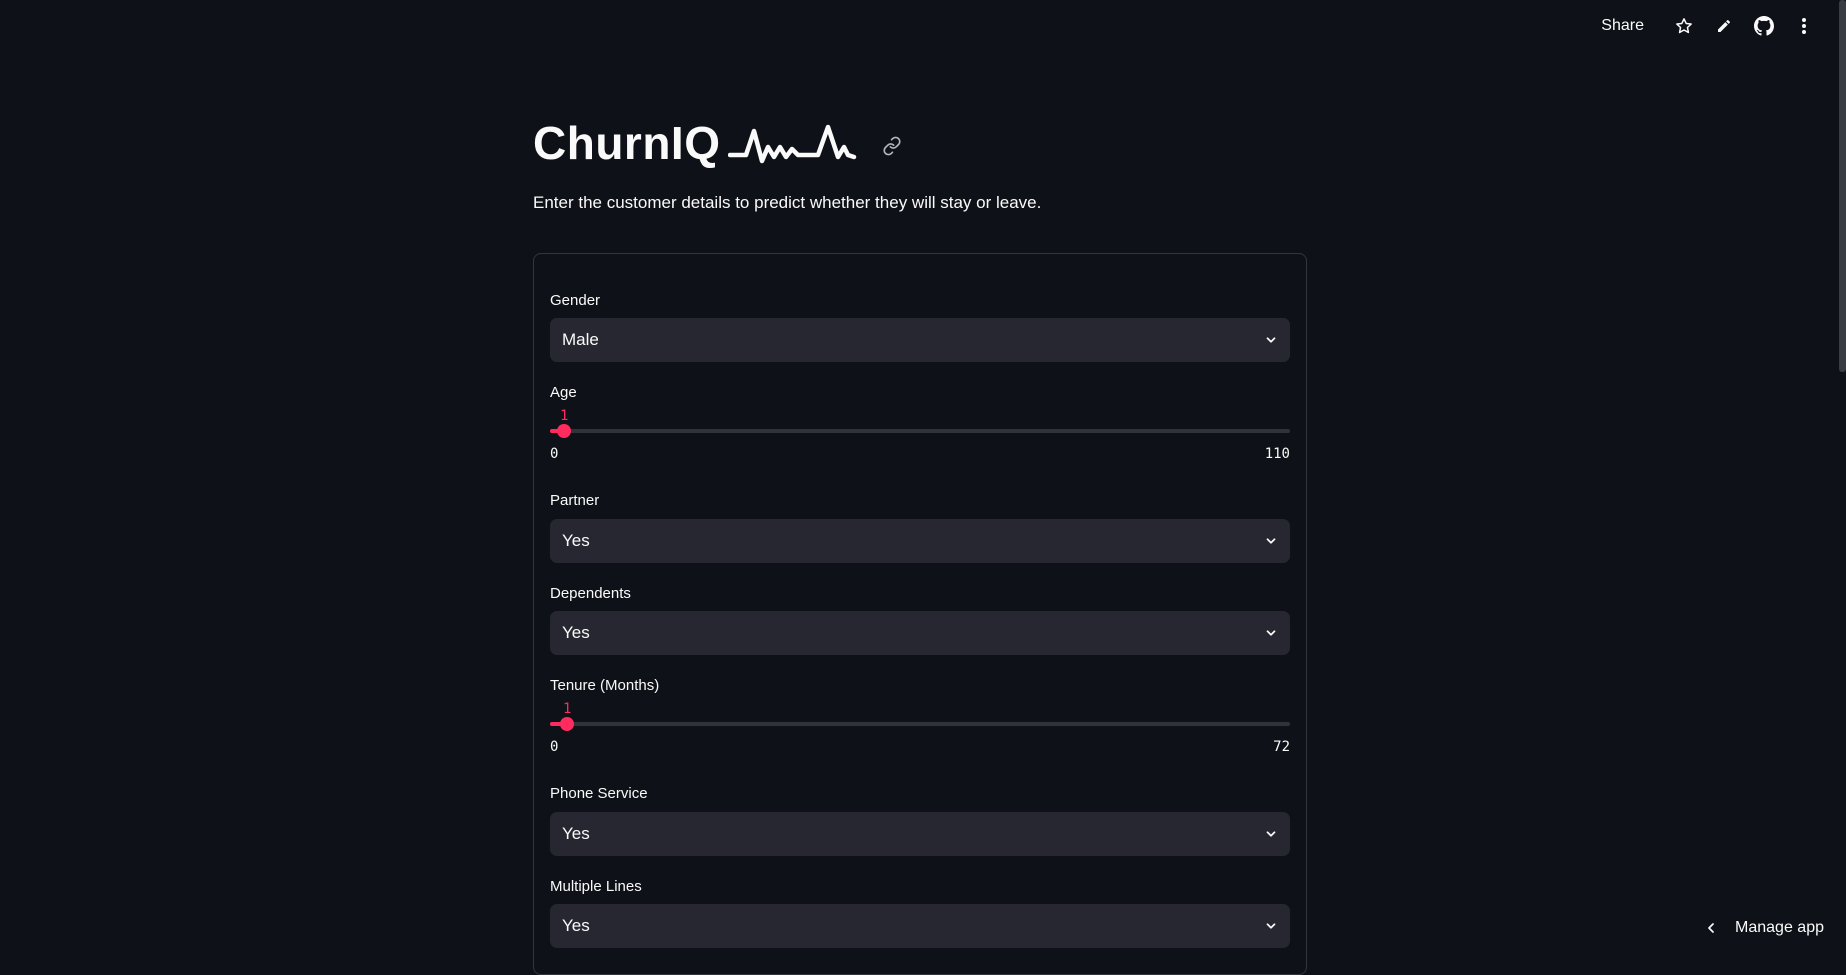 The image size is (1846, 975). Describe the element at coordinates (1842, 186) in the screenshot. I see `scrollbar-thumb` at that location.